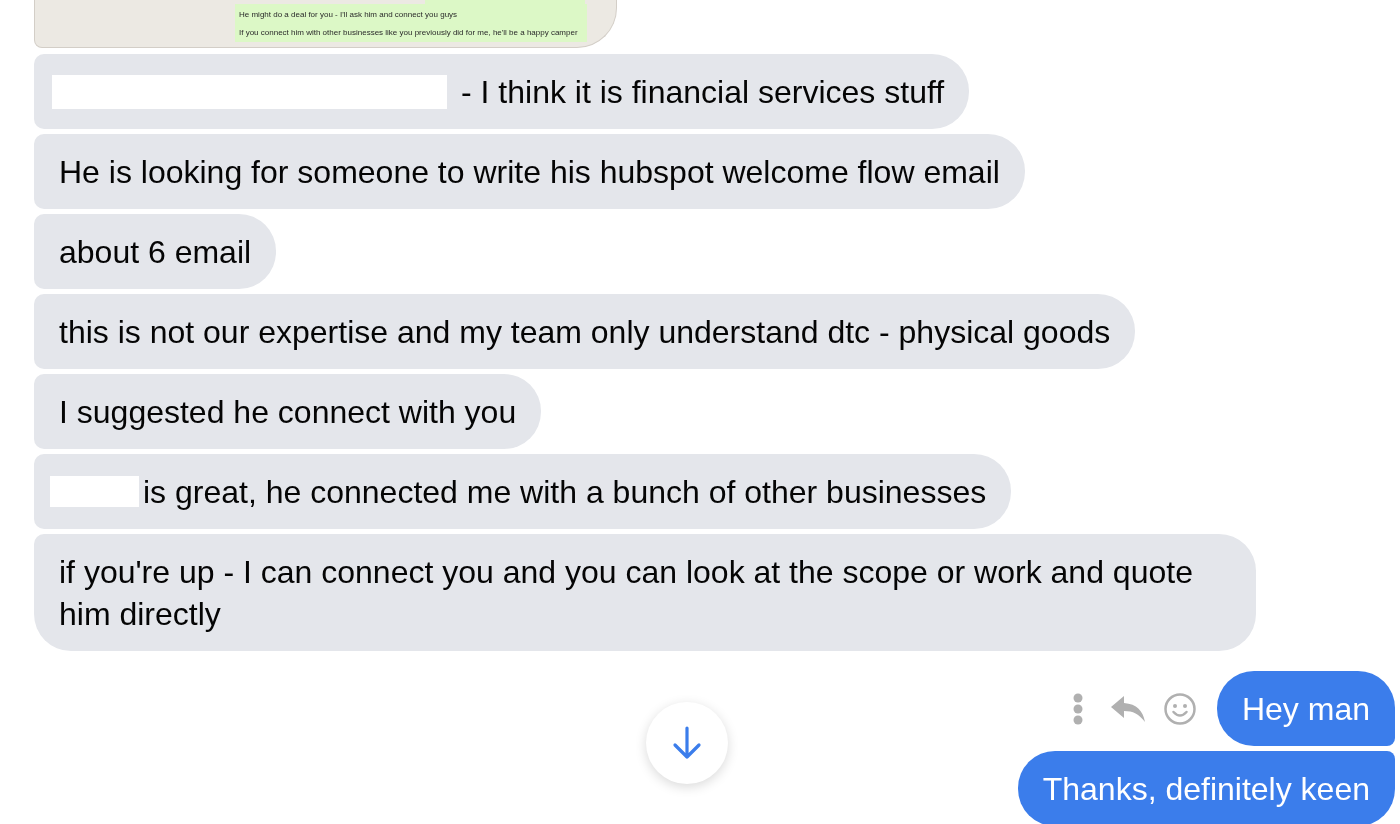 Image resolution: width=1400 pixels, height=824 pixels. What do you see at coordinates (408, 32) in the screenshot?
I see `message-text: If you connect him with other businesses like you previously did for me, he'll be a happy camper` at bounding box center [408, 32].